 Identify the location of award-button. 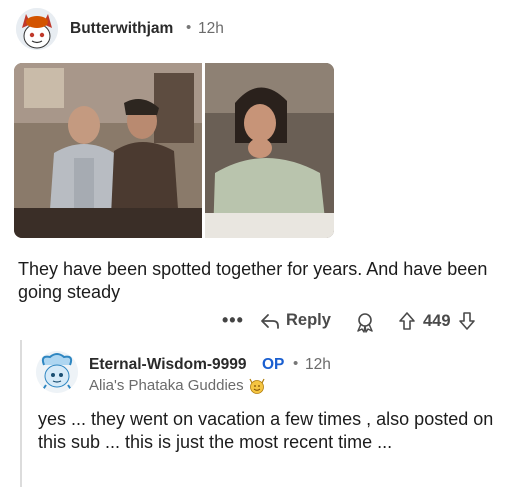
(365, 324).